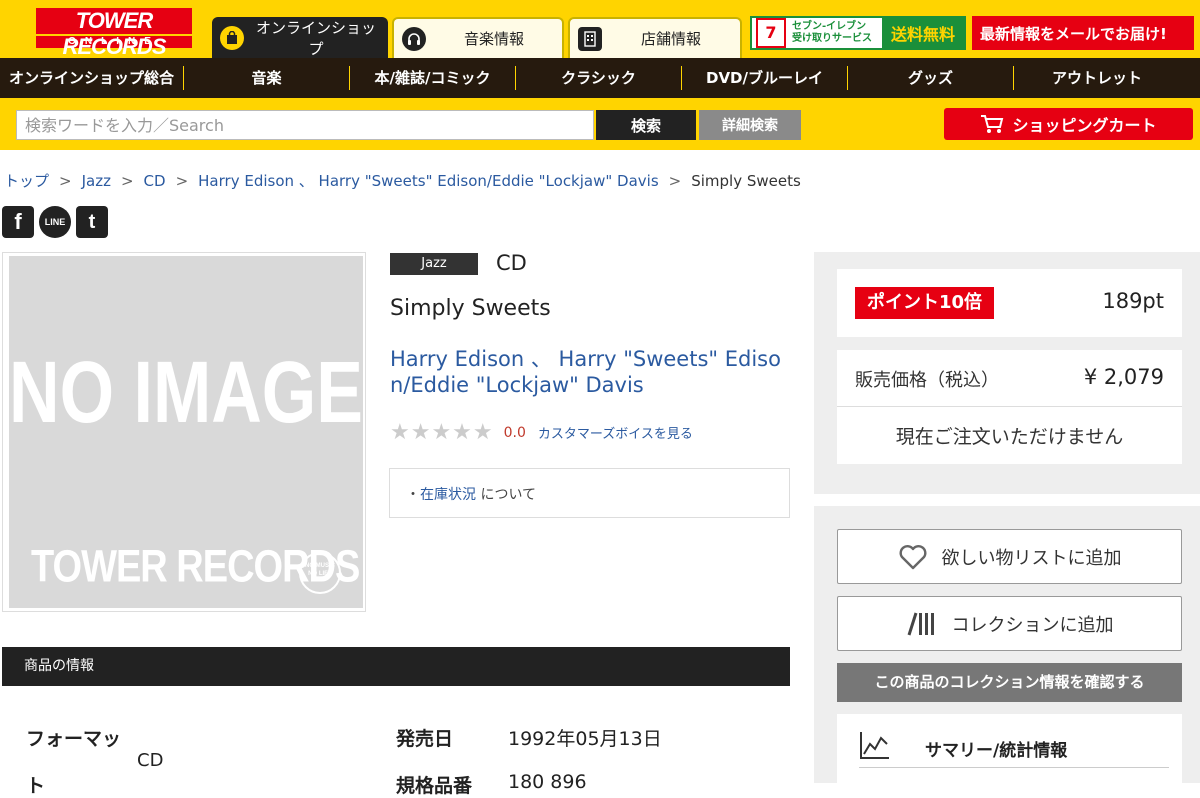 Image resolution: width=1200 pixels, height=798 pixels. I want to click on product-info-header: 商品の情報, so click(396, 666).